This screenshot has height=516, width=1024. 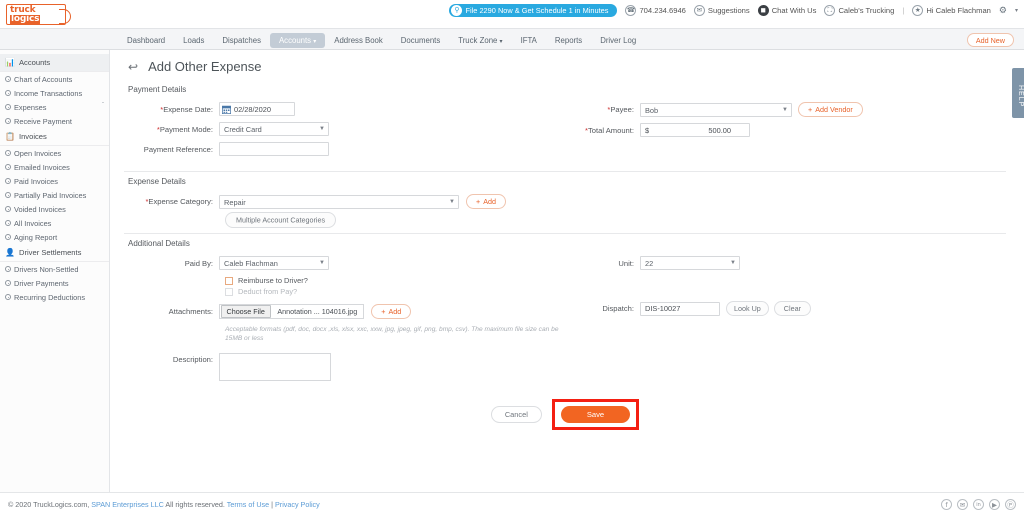 I want to click on choose-file-button: Choose File, so click(x=245, y=311).